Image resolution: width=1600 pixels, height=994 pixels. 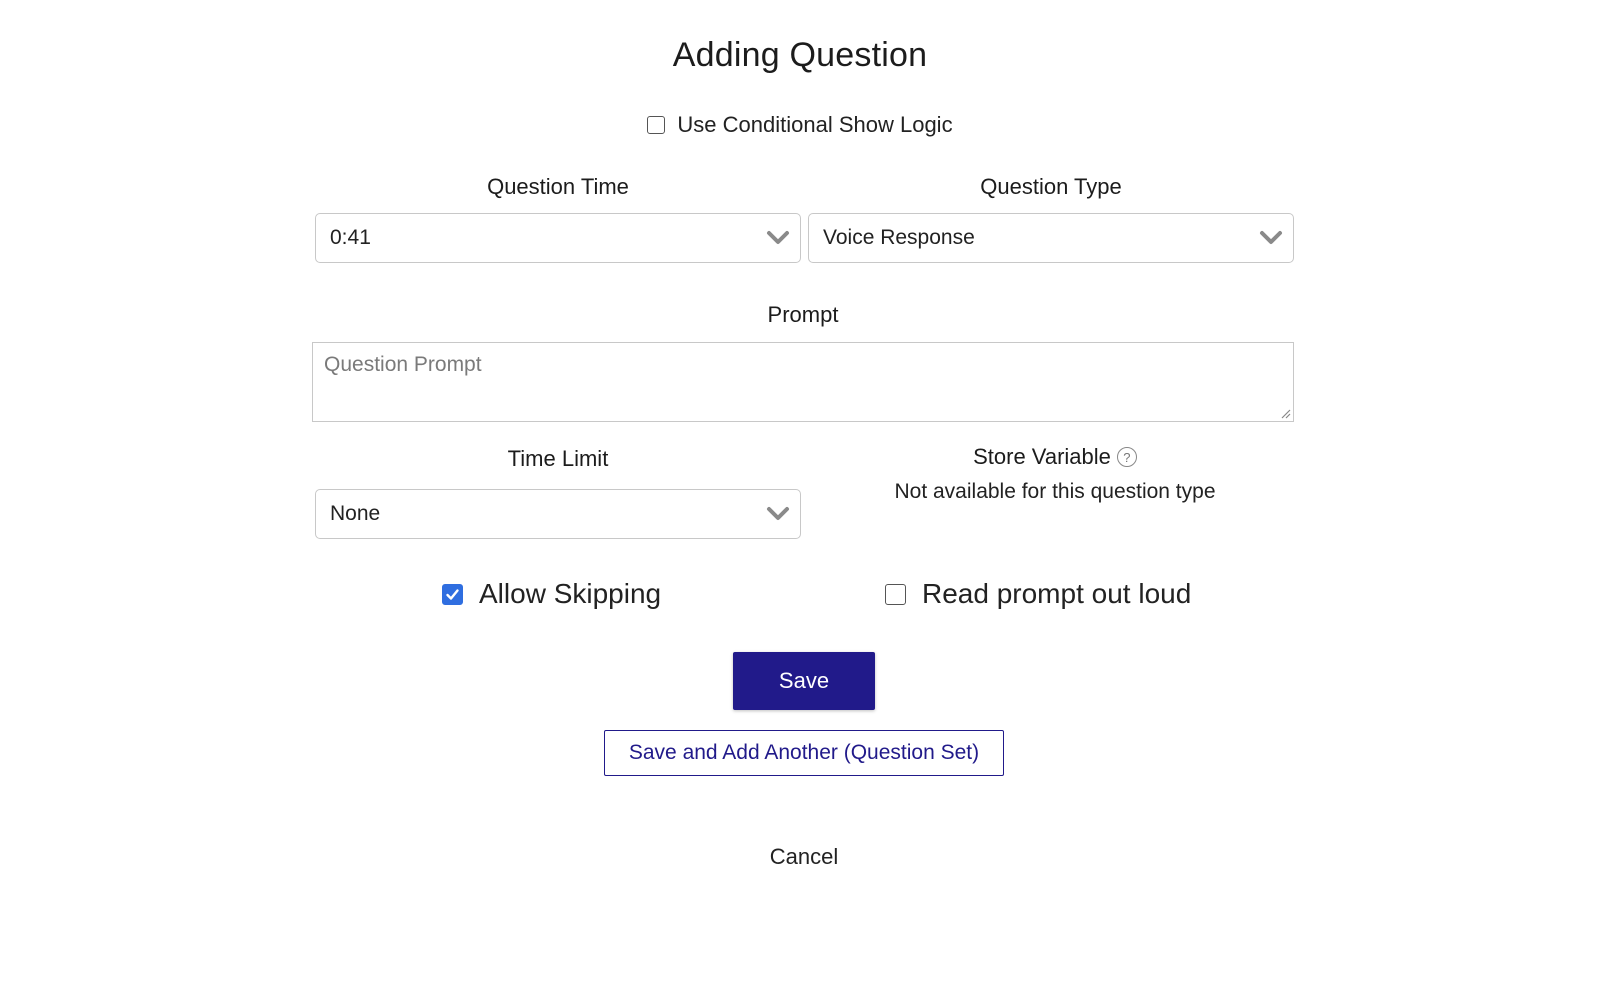 What do you see at coordinates (1055, 491) in the screenshot?
I see `store-variable-note: Not available for this question type` at bounding box center [1055, 491].